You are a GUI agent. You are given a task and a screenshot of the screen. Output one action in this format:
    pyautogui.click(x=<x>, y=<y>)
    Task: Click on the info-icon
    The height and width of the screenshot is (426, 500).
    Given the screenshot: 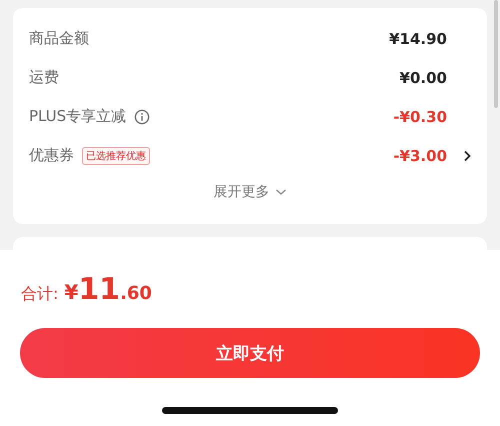 What is the action you would take?
    pyautogui.click(x=142, y=116)
    